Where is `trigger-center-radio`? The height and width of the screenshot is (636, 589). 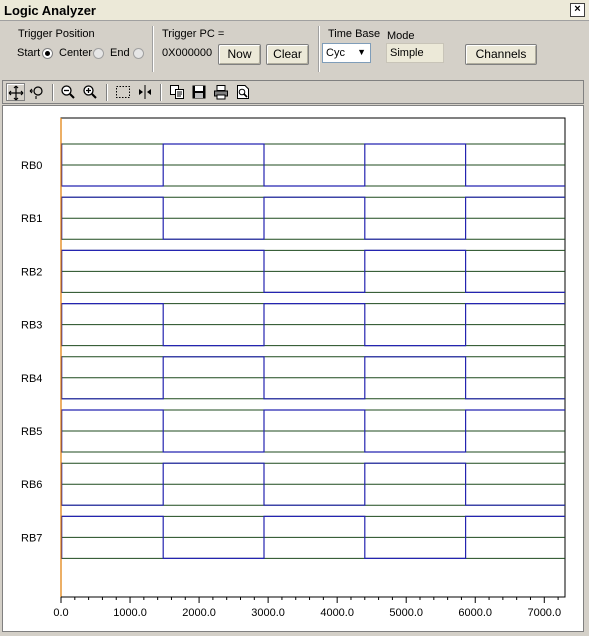
trigger-center-radio is located at coordinates (98, 53).